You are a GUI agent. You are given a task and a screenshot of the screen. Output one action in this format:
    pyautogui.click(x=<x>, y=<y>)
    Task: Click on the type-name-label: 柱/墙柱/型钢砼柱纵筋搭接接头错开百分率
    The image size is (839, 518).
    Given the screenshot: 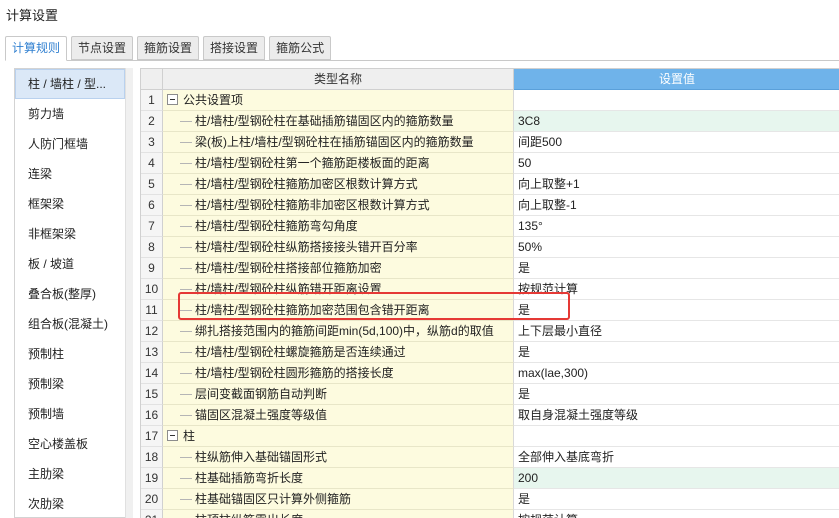 What is the action you would take?
    pyautogui.click(x=306, y=247)
    